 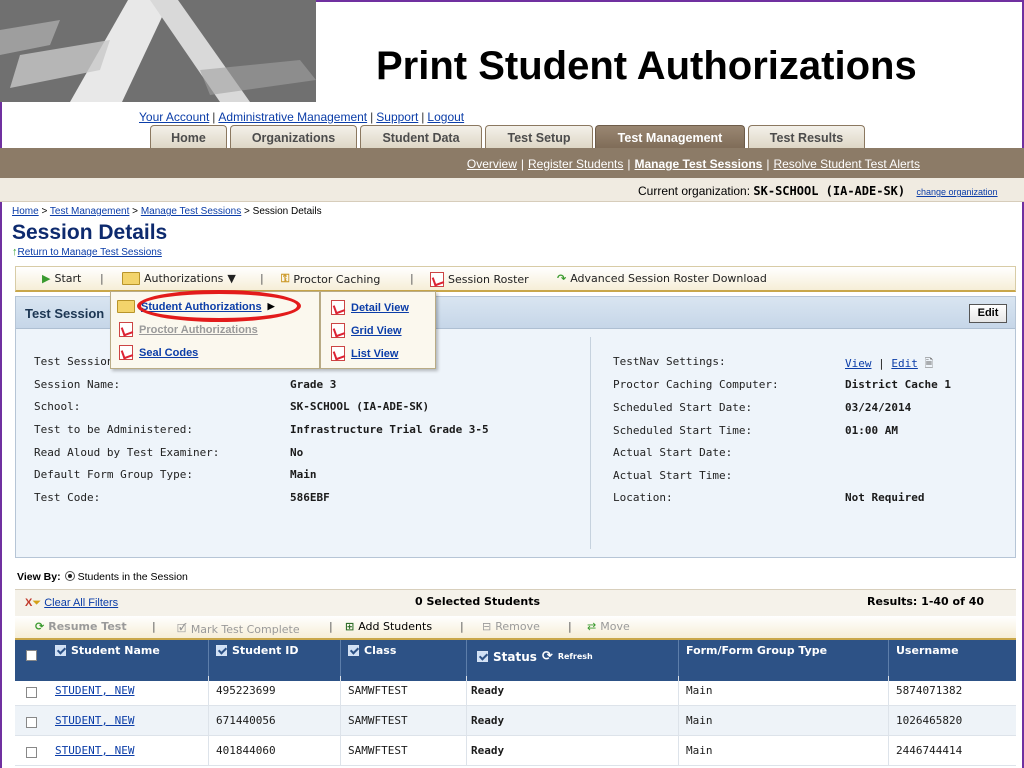 What do you see at coordinates (372, 650) in the screenshot?
I see `header-class: Class` at bounding box center [372, 650].